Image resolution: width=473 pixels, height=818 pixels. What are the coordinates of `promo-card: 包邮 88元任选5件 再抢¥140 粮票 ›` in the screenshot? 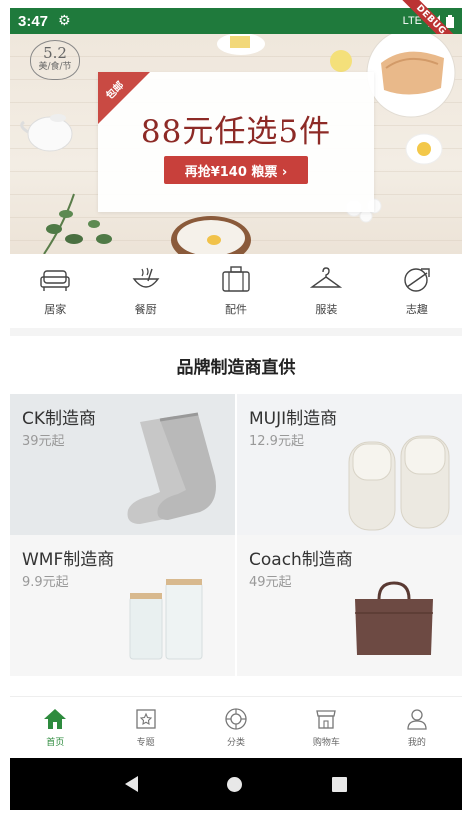 It's located at (236, 142).